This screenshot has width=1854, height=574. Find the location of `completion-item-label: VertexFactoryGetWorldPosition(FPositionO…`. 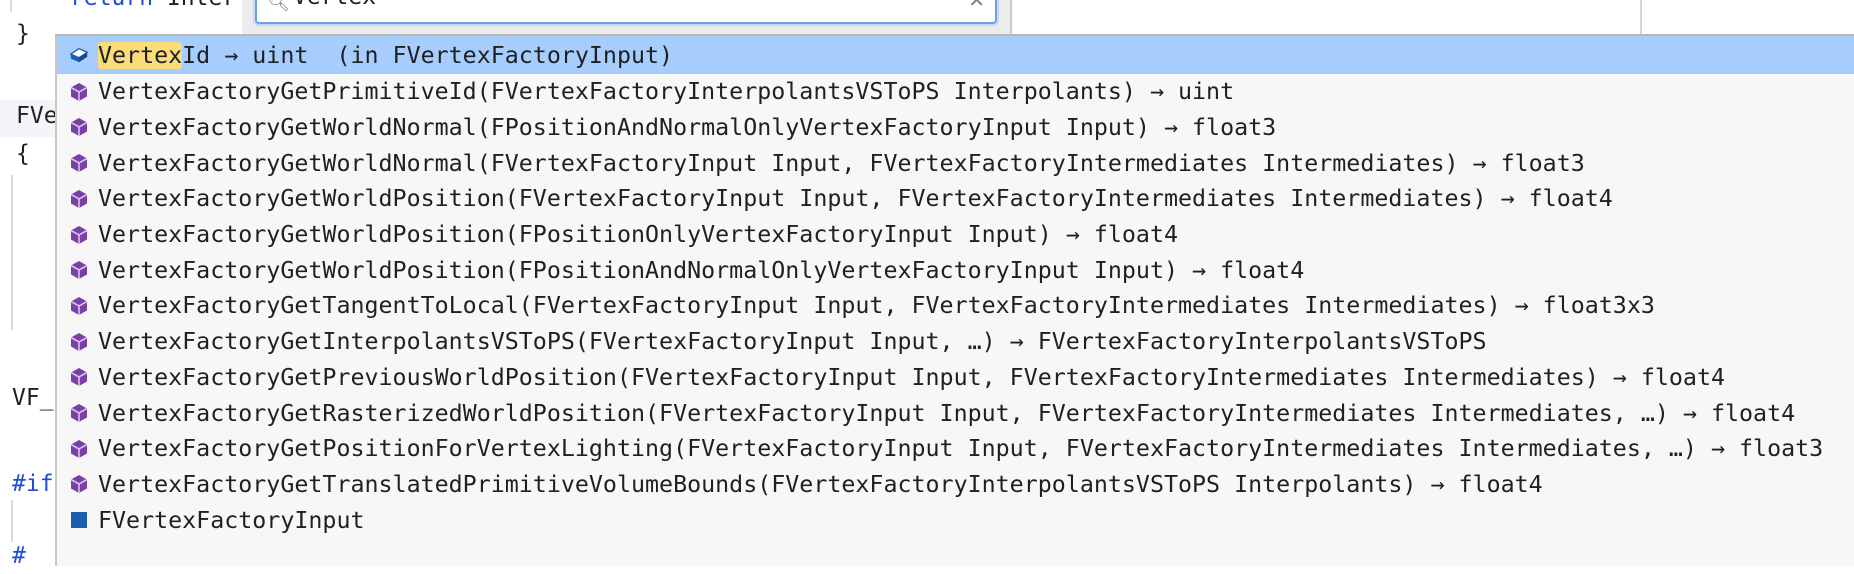

completion-item-label: VertexFactoryGetWorldPosition(FPositionO… is located at coordinates (638, 234).